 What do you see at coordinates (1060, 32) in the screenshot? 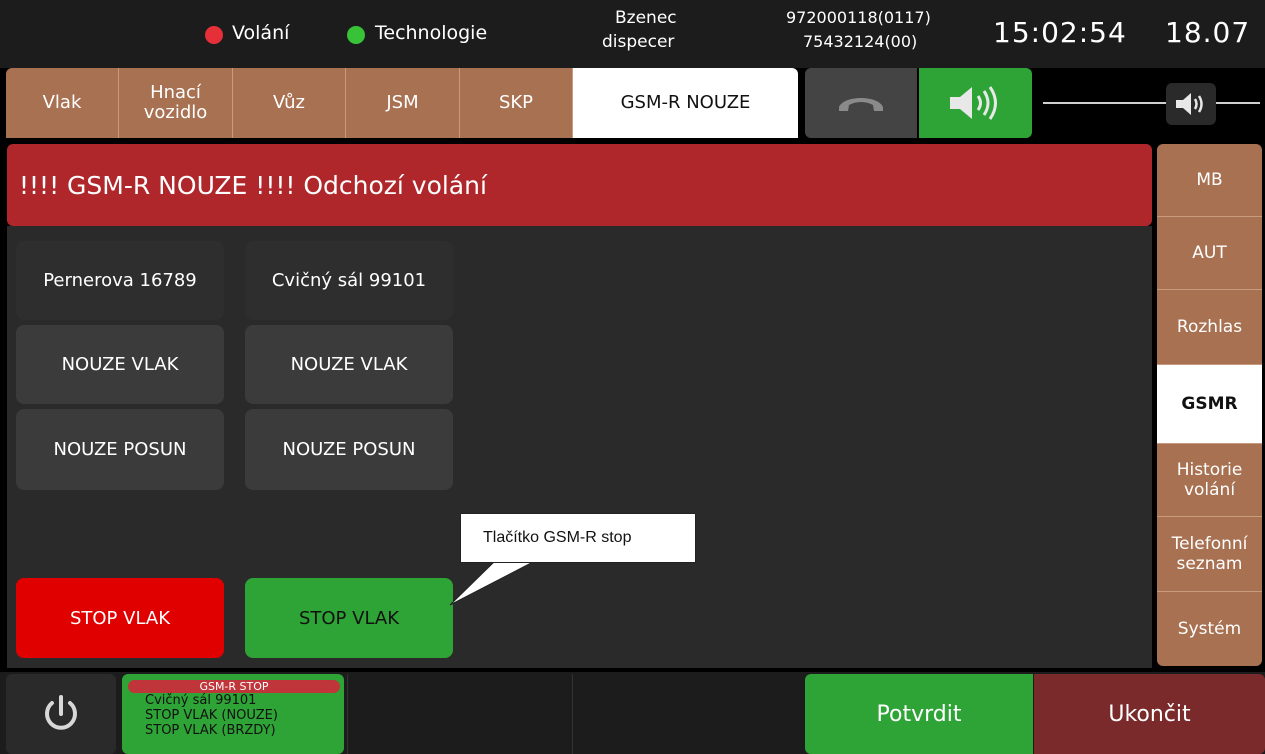
I see `clock-time: 15:02:54` at bounding box center [1060, 32].